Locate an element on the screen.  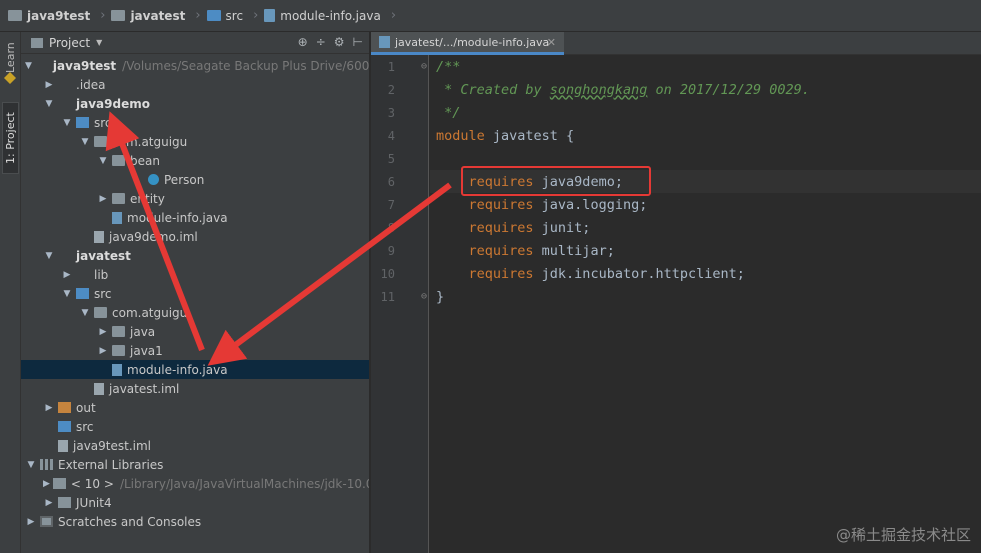
project-panel-header: Project ▼ ⊕ ÷ ⚙ ⊢ is located at coordinates (195, 43).